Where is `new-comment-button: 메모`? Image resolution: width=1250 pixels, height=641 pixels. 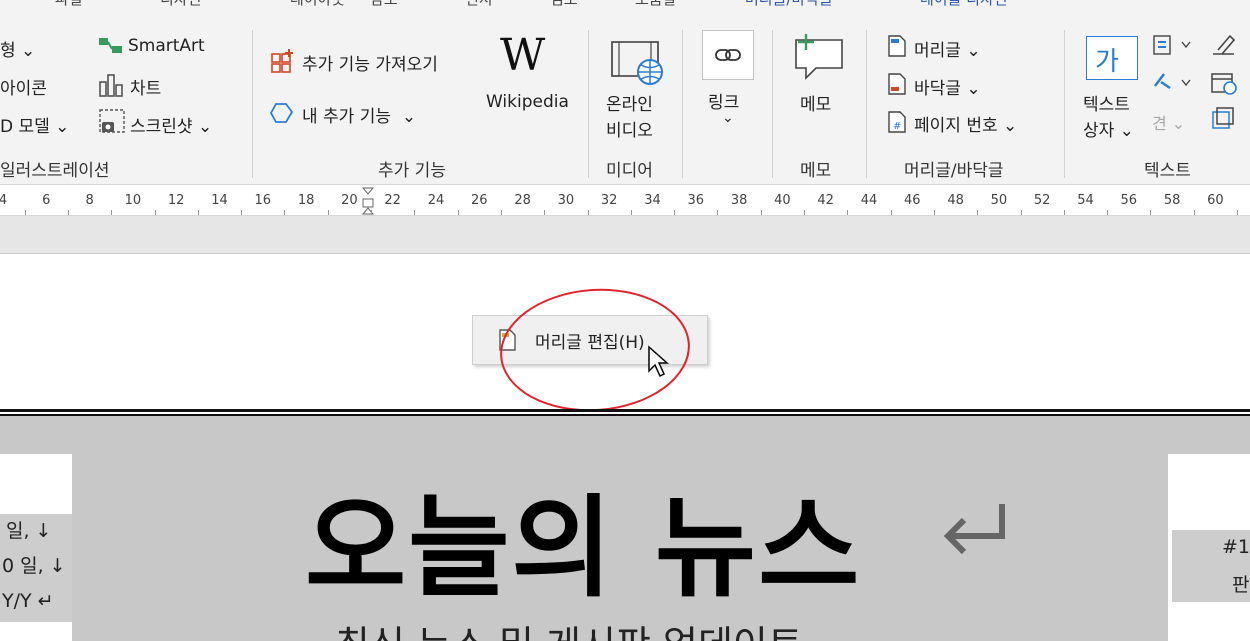
new-comment-button: 메모 is located at coordinates (815, 102).